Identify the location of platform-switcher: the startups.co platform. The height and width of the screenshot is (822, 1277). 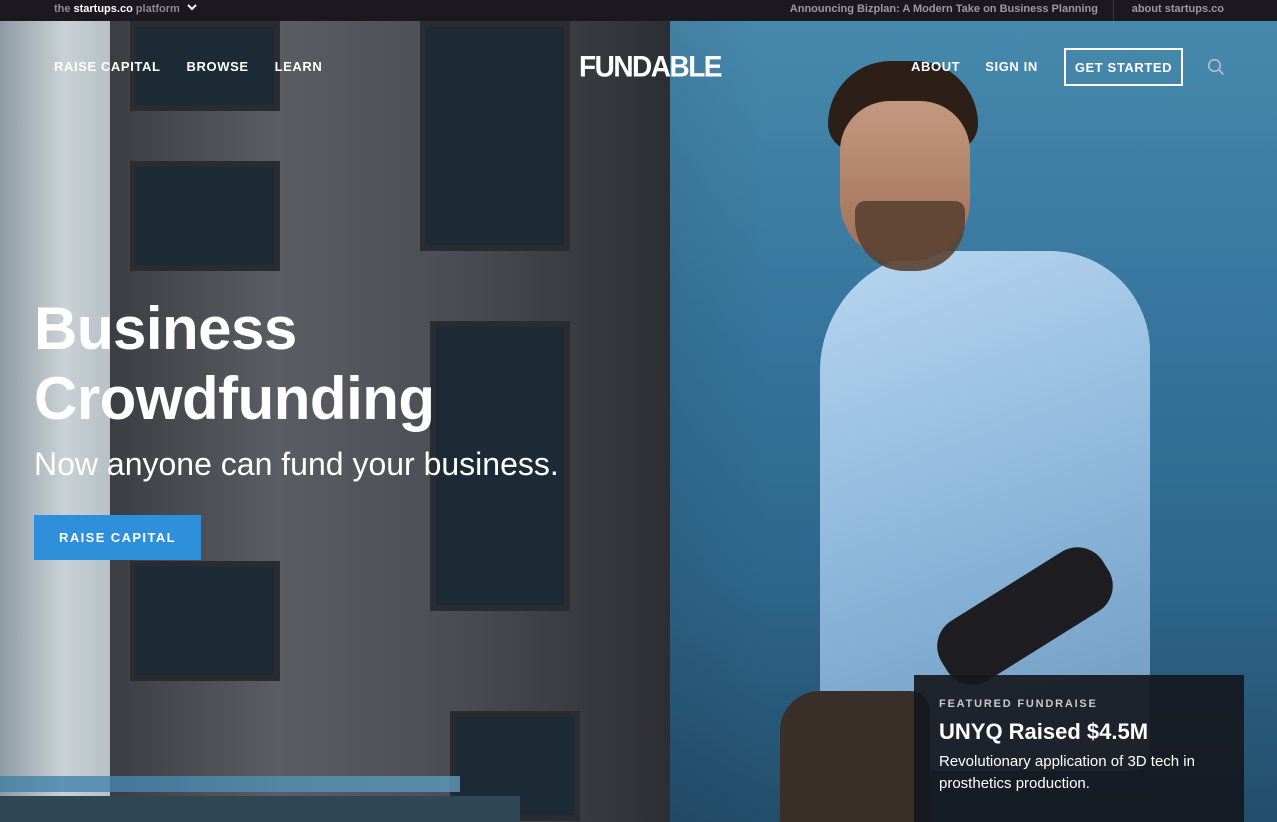
(125, 9).